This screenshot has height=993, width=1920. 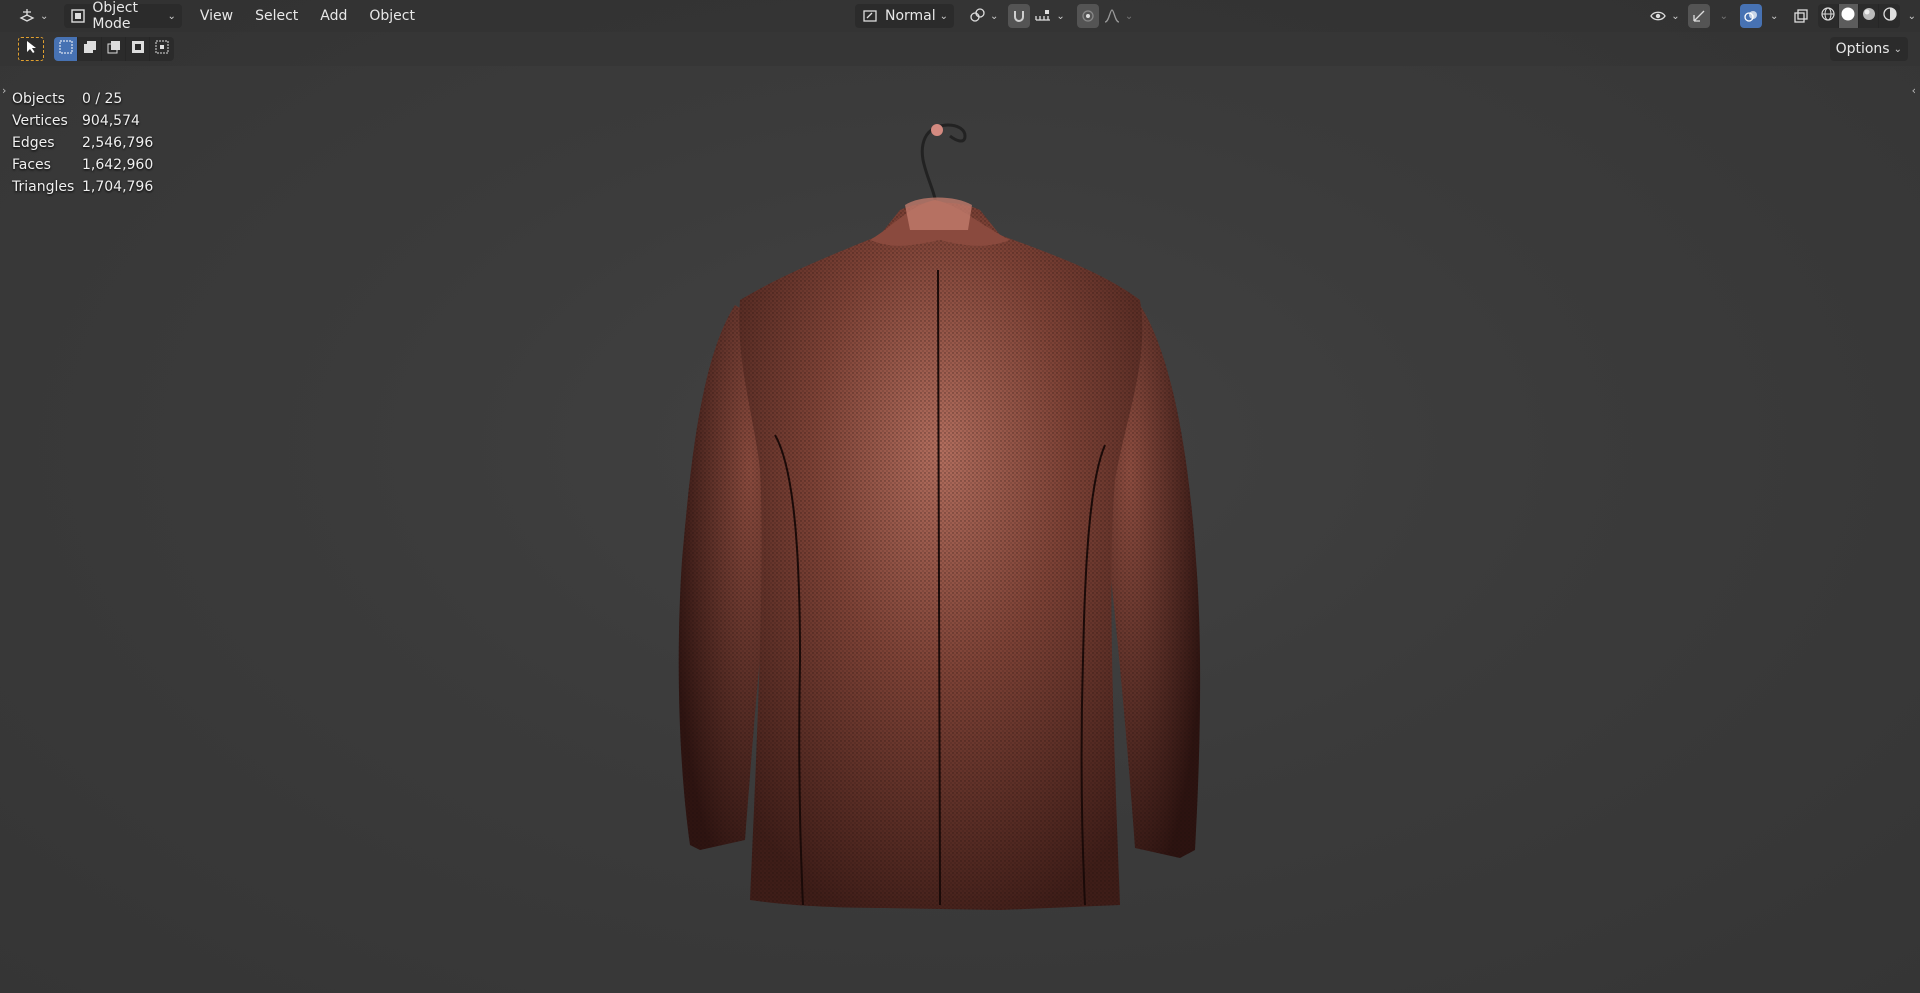 I want to click on mode-dropdown: Object Mode ⌄, so click(x=123, y=16).